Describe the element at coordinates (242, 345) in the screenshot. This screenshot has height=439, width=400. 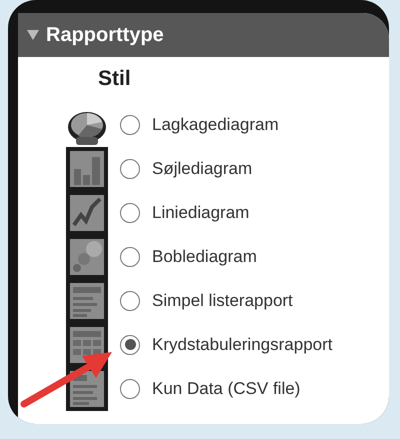
I see `option-label: Krydstabuleringsrapport` at that location.